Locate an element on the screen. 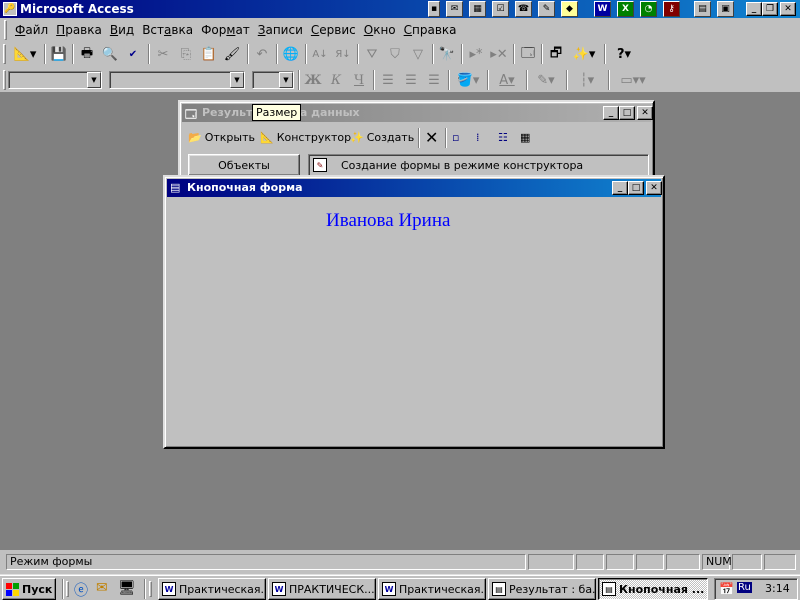 The image size is (800, 600). database-window-icon: 🗗 is located at coordinates (556, 54).